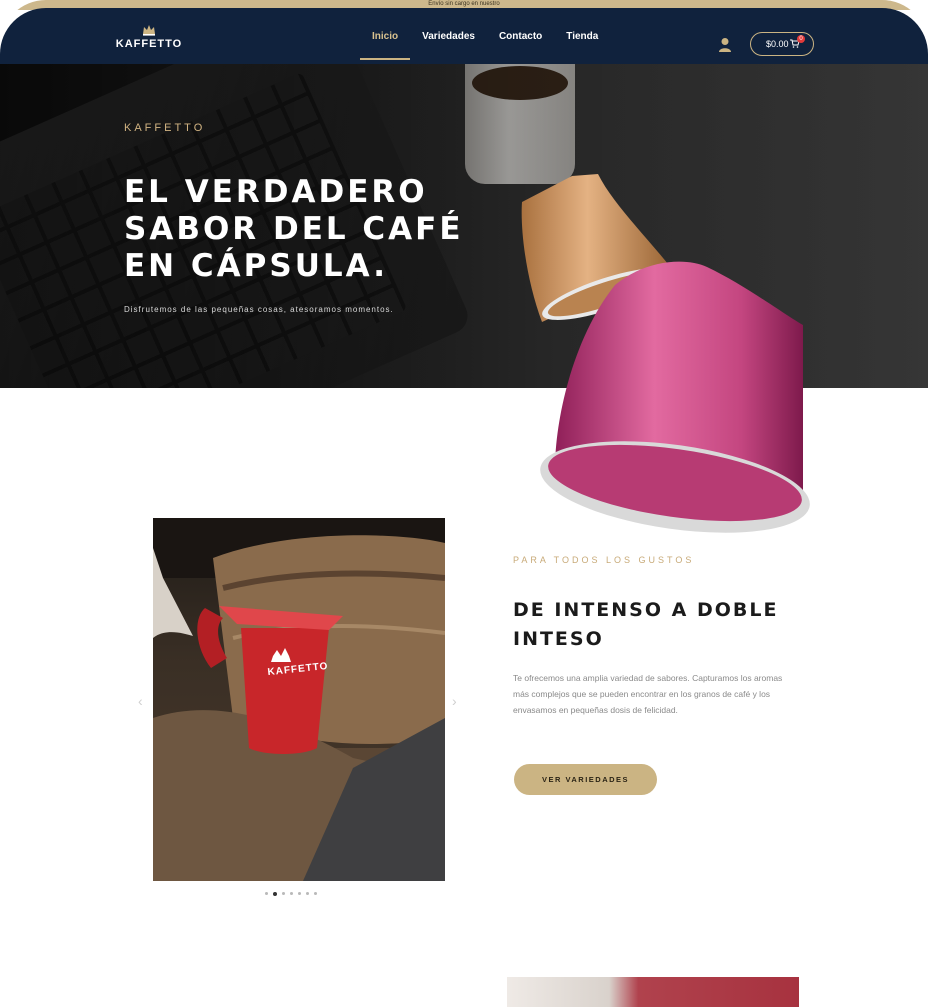 The width and height of the screenshot is (928, 1007). Describe the element at coordinates (777, 44) in the screenshot. I see `cart-total: $0.00` at that location.